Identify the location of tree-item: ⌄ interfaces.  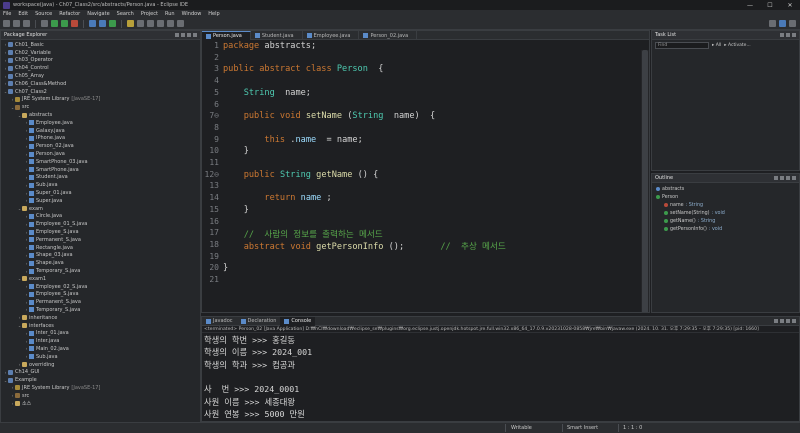
(100, 326).